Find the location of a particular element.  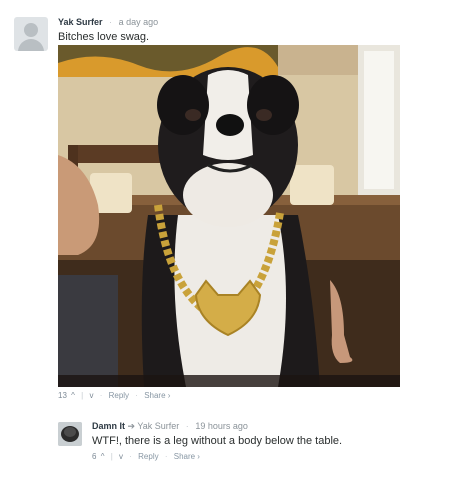

comment-author: Yak Surfer is located at coordinates (80, 22).